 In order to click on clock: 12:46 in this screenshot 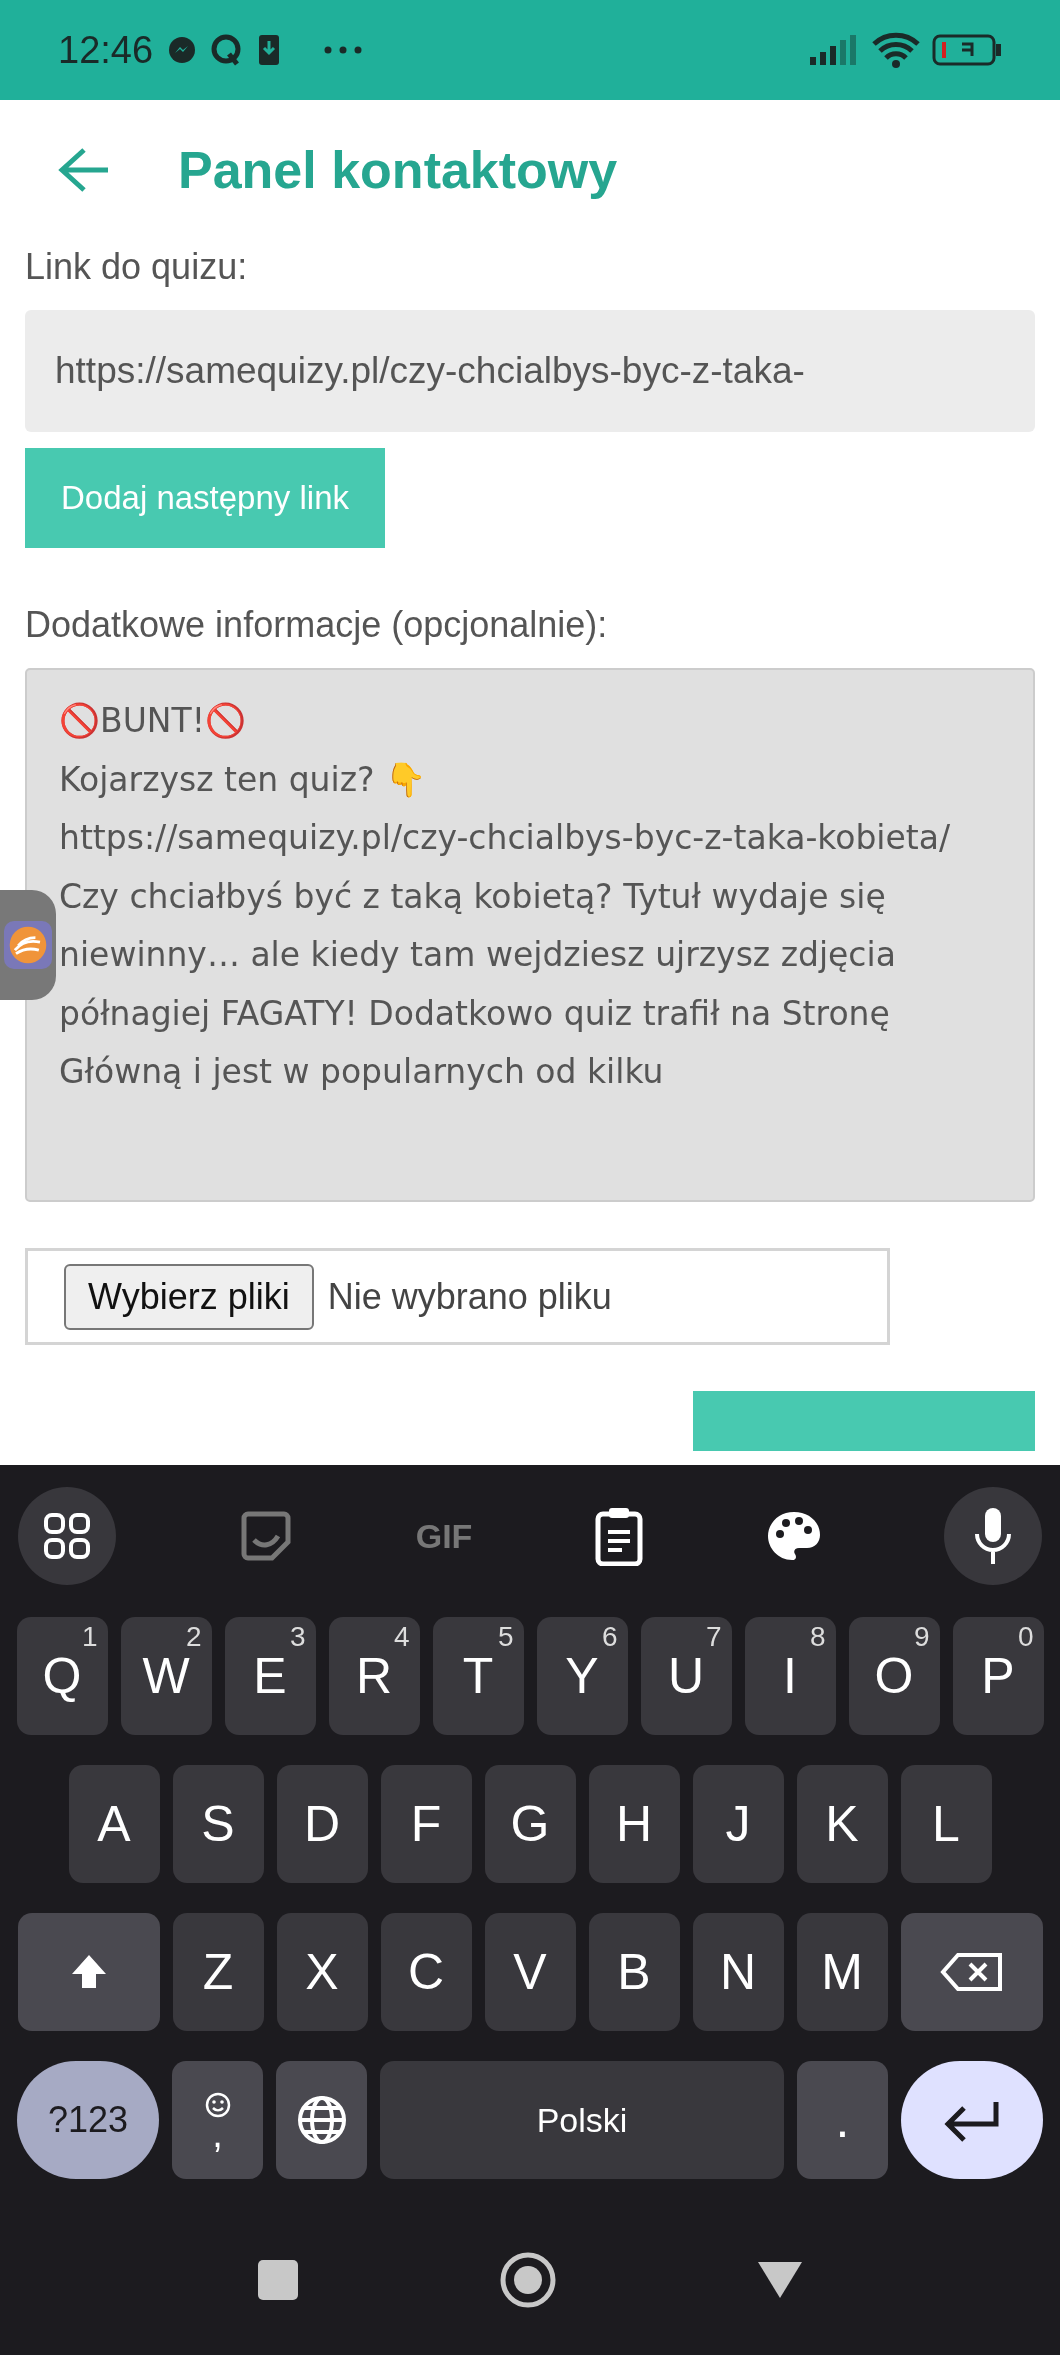, I will do `click(106, 50)`.